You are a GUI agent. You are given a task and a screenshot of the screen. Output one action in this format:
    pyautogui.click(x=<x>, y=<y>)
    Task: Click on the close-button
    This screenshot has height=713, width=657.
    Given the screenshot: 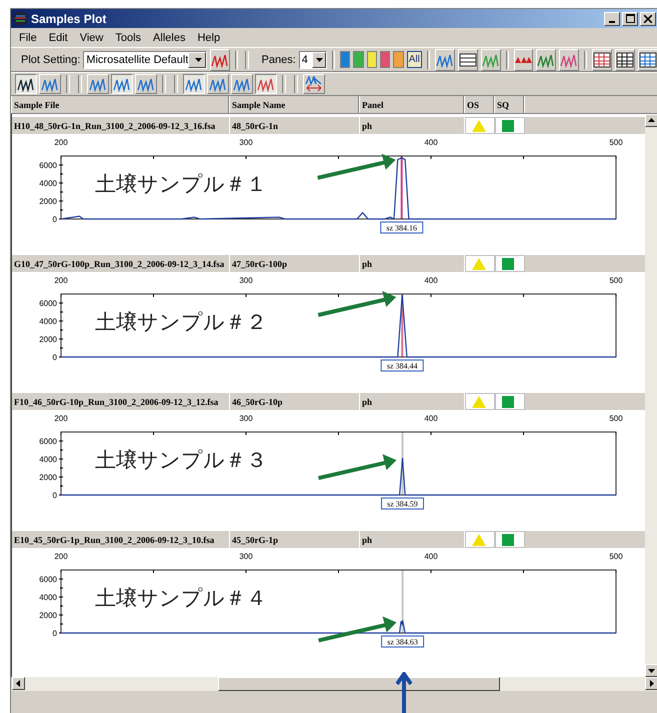 What is the action you would take?
    pyautogui.click(x=648, y=19)
    